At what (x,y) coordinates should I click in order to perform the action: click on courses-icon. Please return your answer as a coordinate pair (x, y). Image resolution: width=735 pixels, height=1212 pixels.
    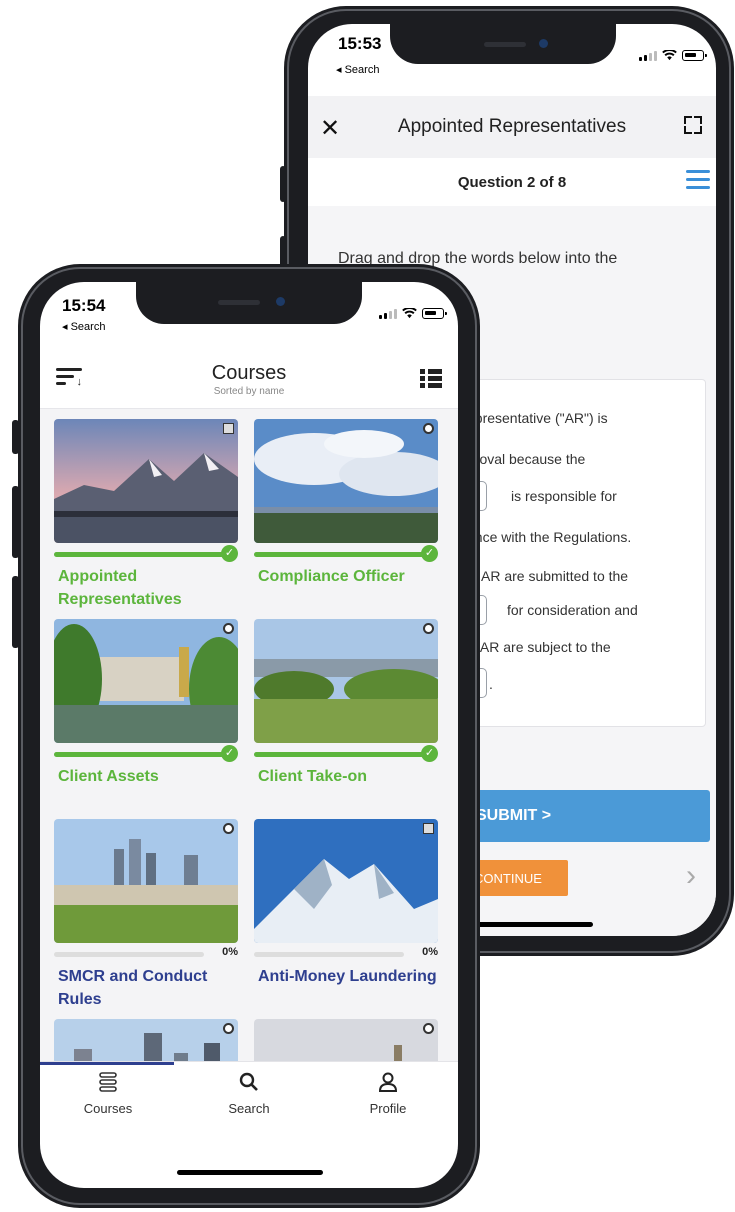
    Looking at the image, I should click on (108, 1082).